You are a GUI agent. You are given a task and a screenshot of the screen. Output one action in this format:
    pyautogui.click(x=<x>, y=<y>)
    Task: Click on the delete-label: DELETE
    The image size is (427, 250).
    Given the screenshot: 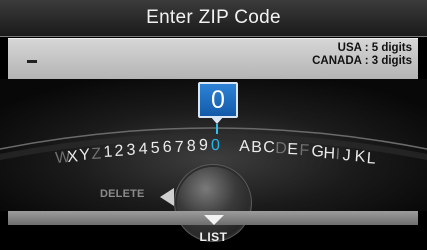 What is the action you would take?
    pyautogui.click(x=122, y=194)
    